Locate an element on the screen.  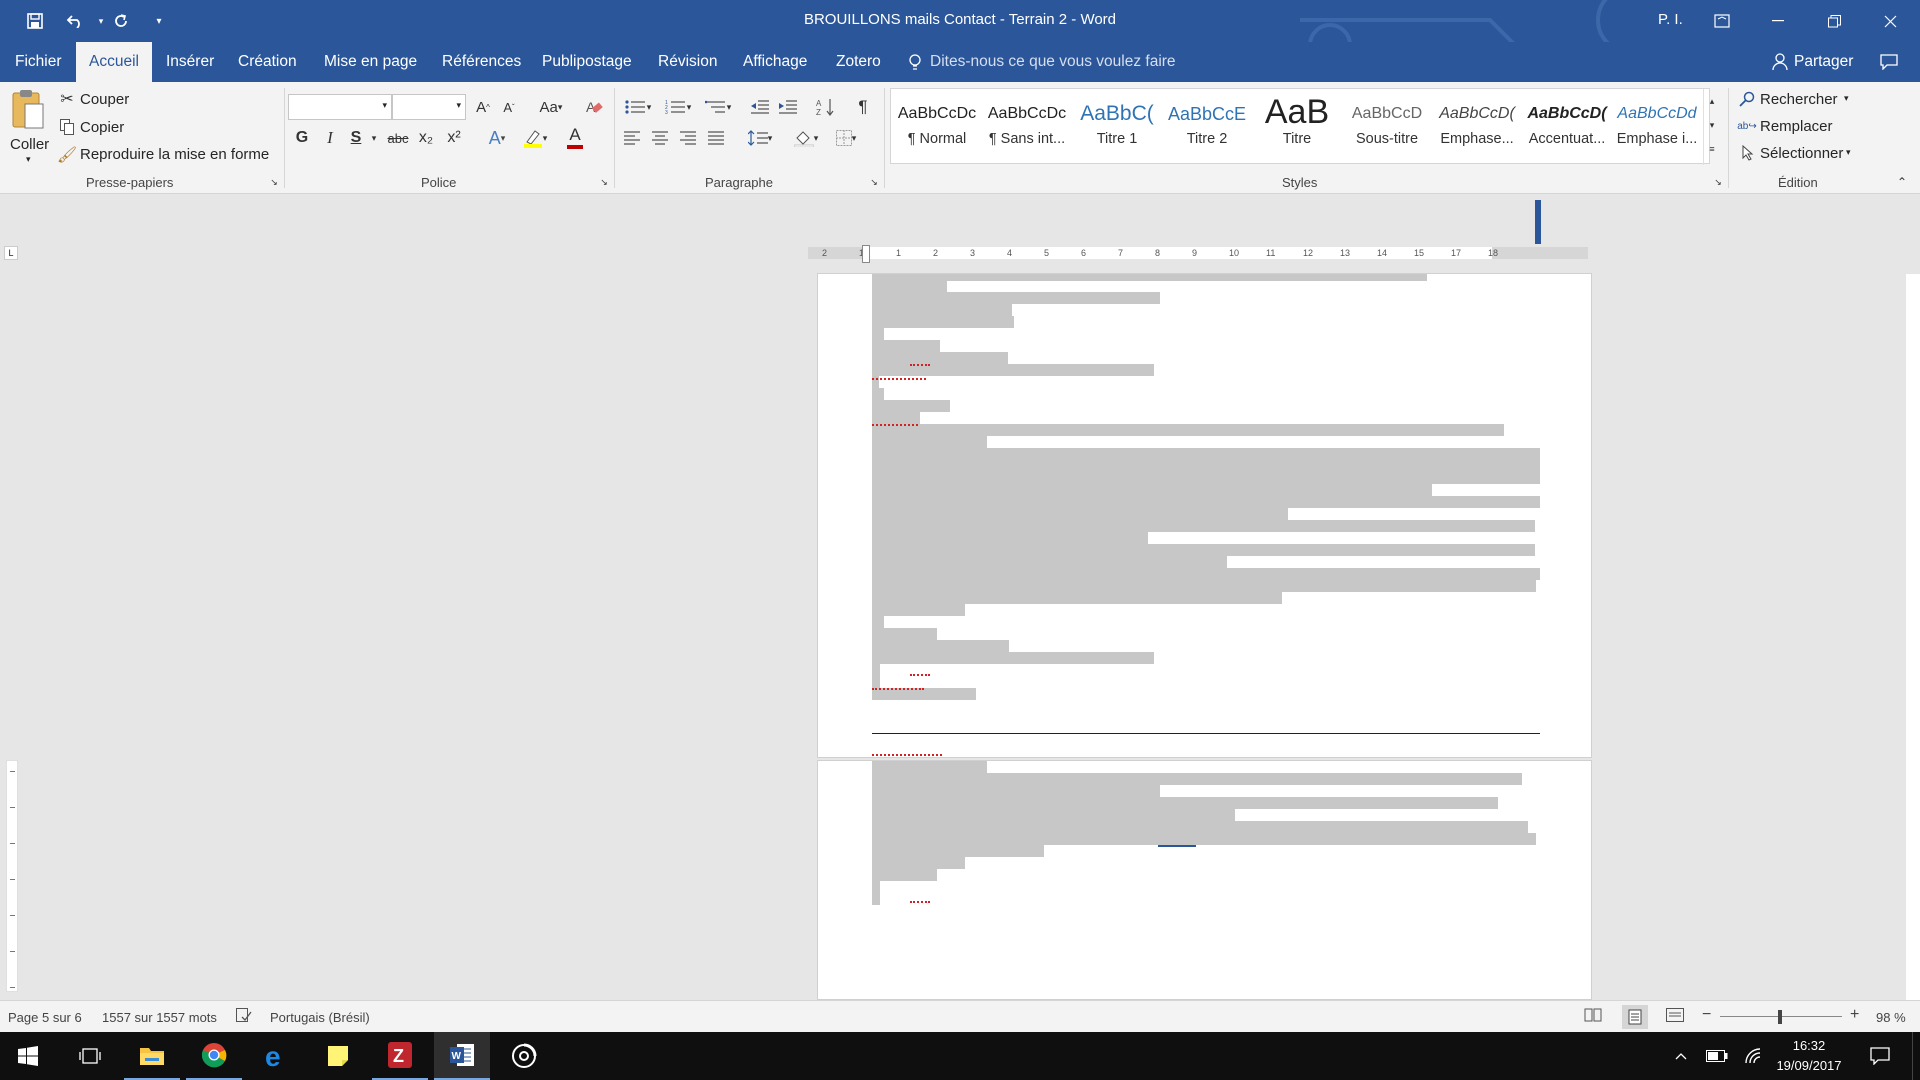
shrink-font-icon: Aˇ is located at coordinates (509, 107).